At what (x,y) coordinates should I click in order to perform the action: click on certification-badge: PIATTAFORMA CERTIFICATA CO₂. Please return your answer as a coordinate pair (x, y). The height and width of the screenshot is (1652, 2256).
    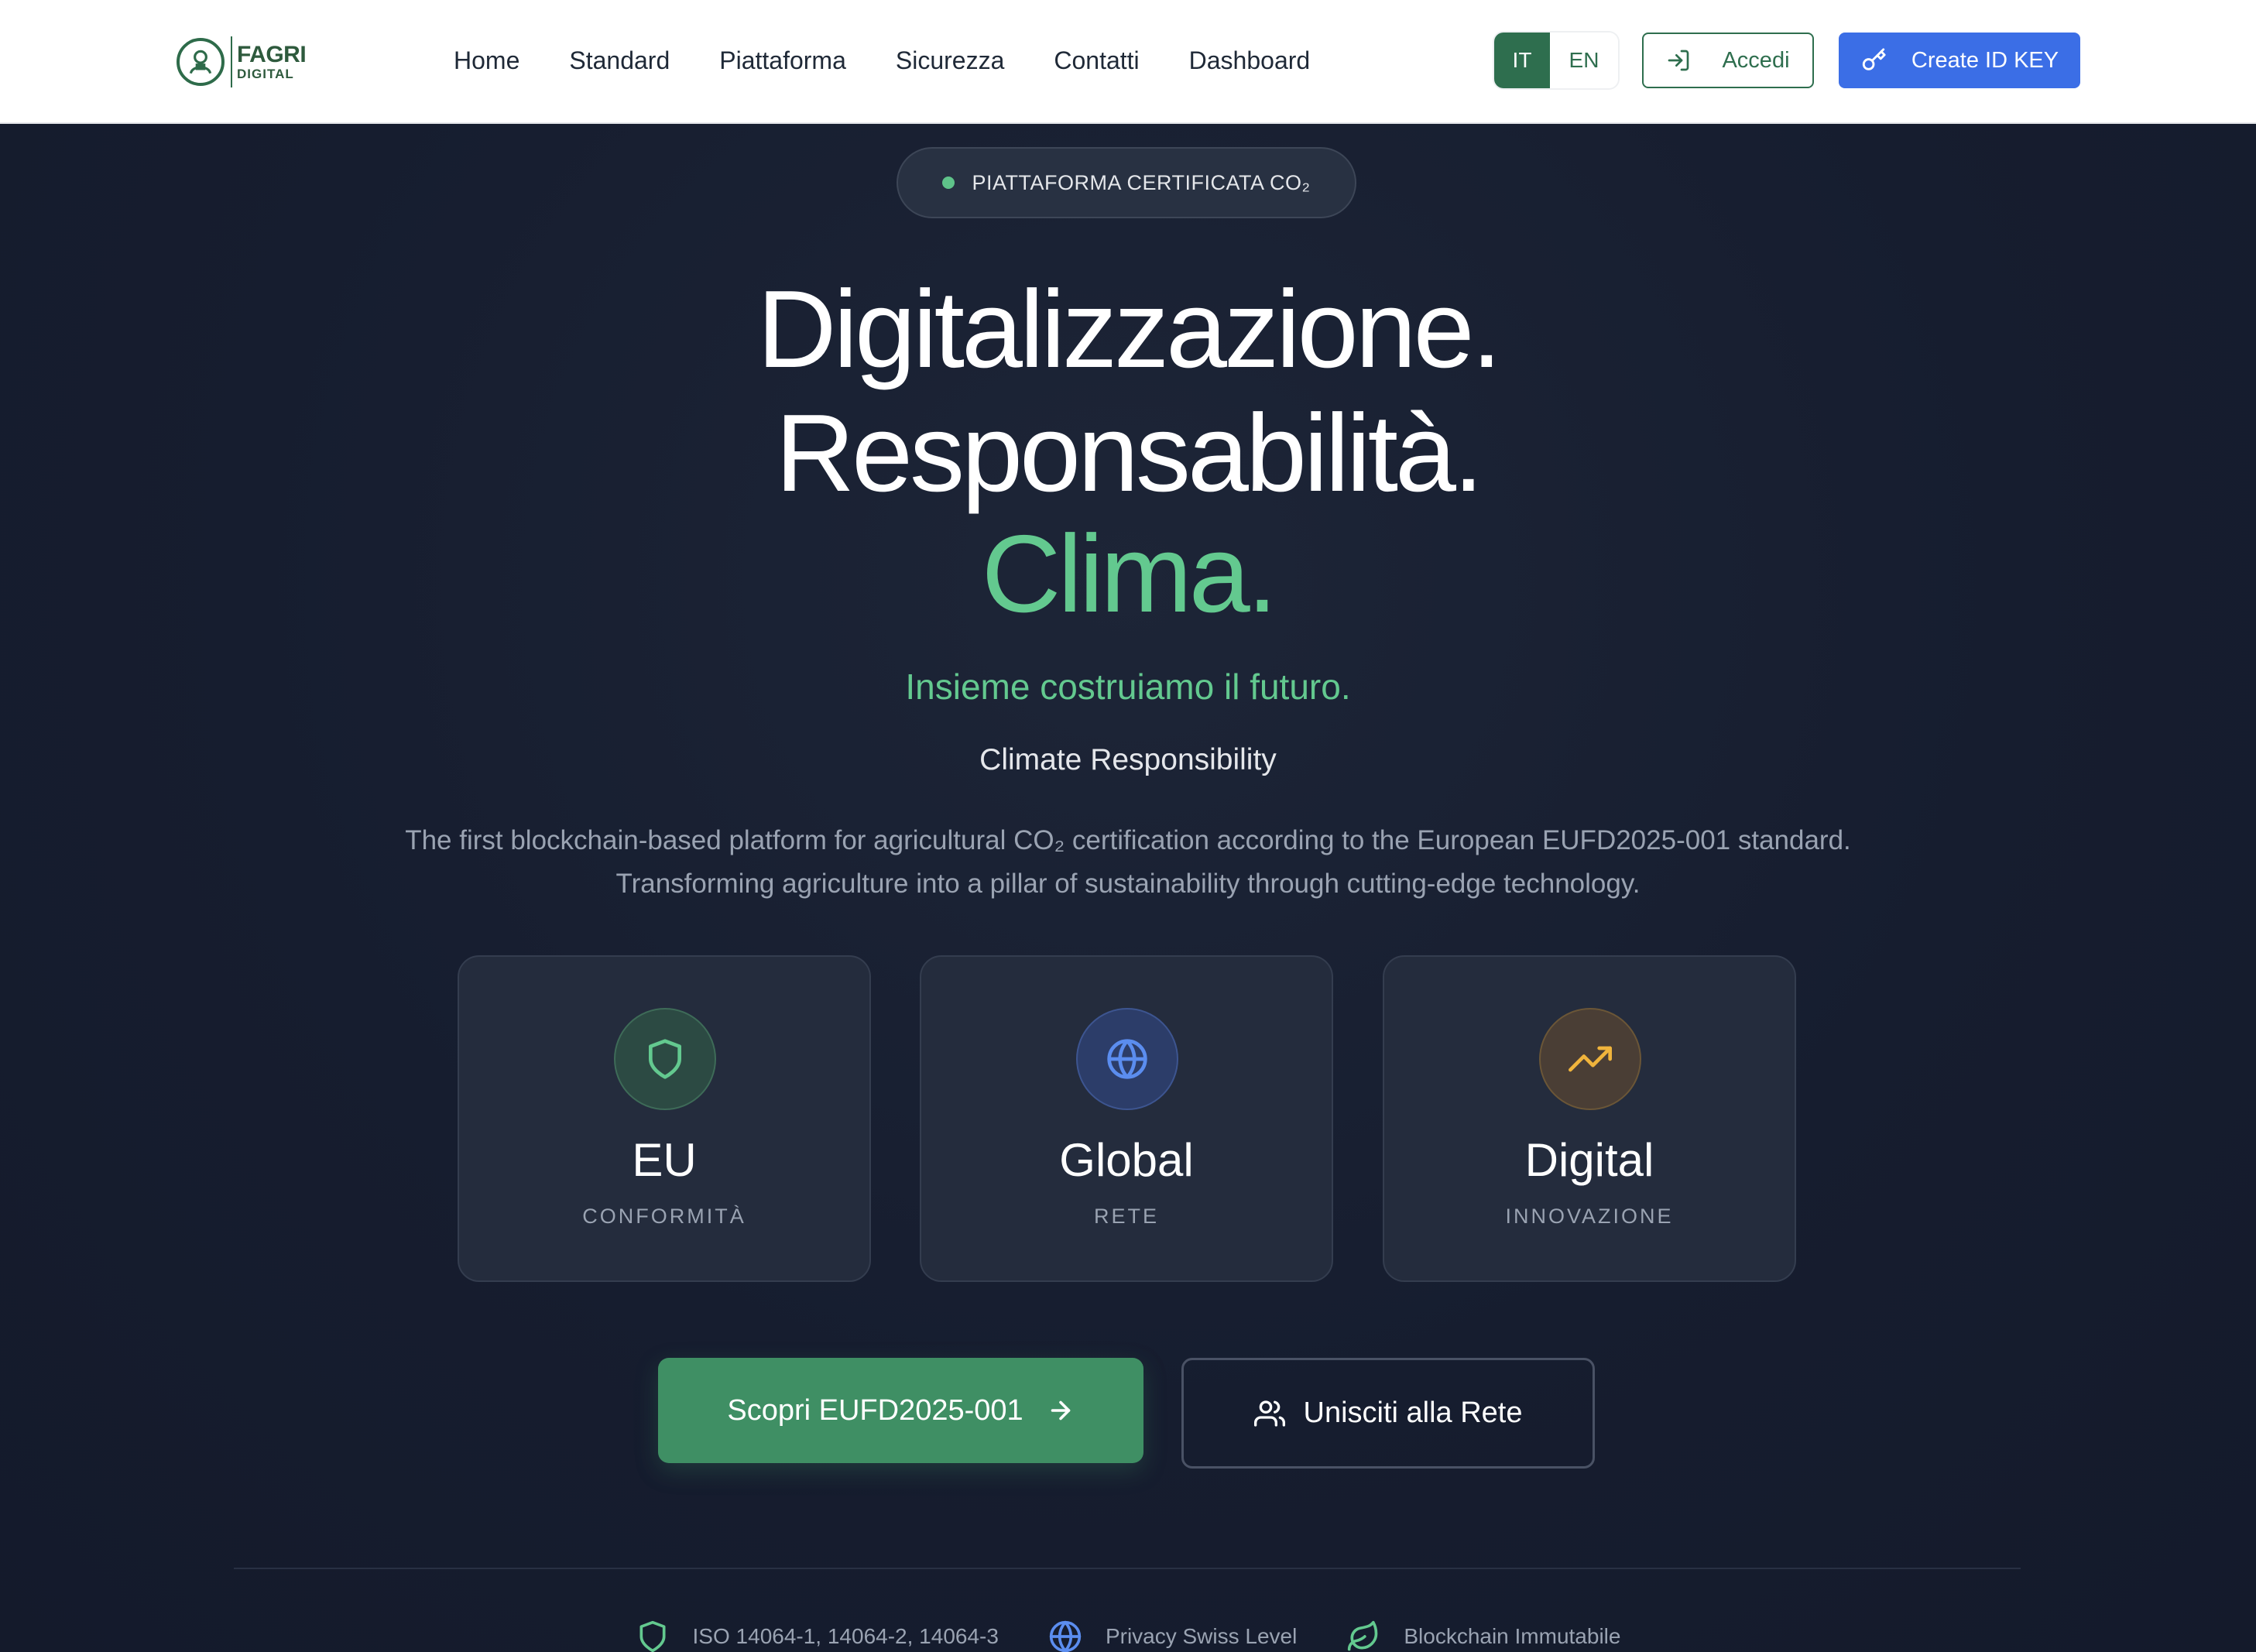
    Looking at the image, I should click on (1126, 182).